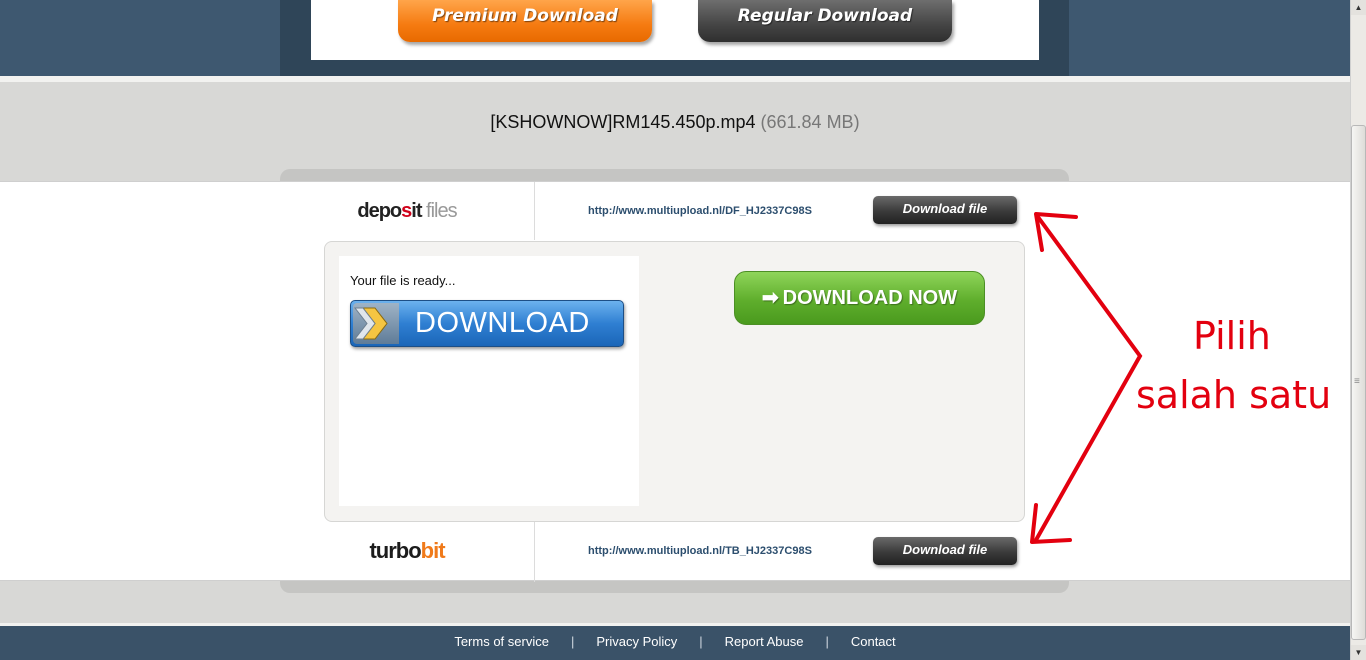 This screenshot has height=660, width=1366. Describe the element at coordinates (810, 122) in the screenshot. I see `file-size: (661.84 MB)` at that location.